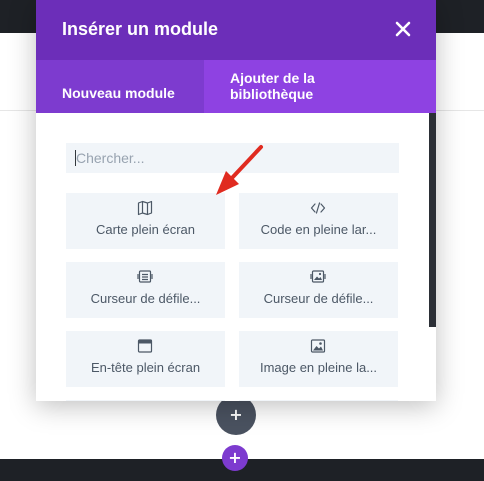 The width and height of the screenshot is (484, 481). I want to click on add-section-button: +, so click(235, 458).